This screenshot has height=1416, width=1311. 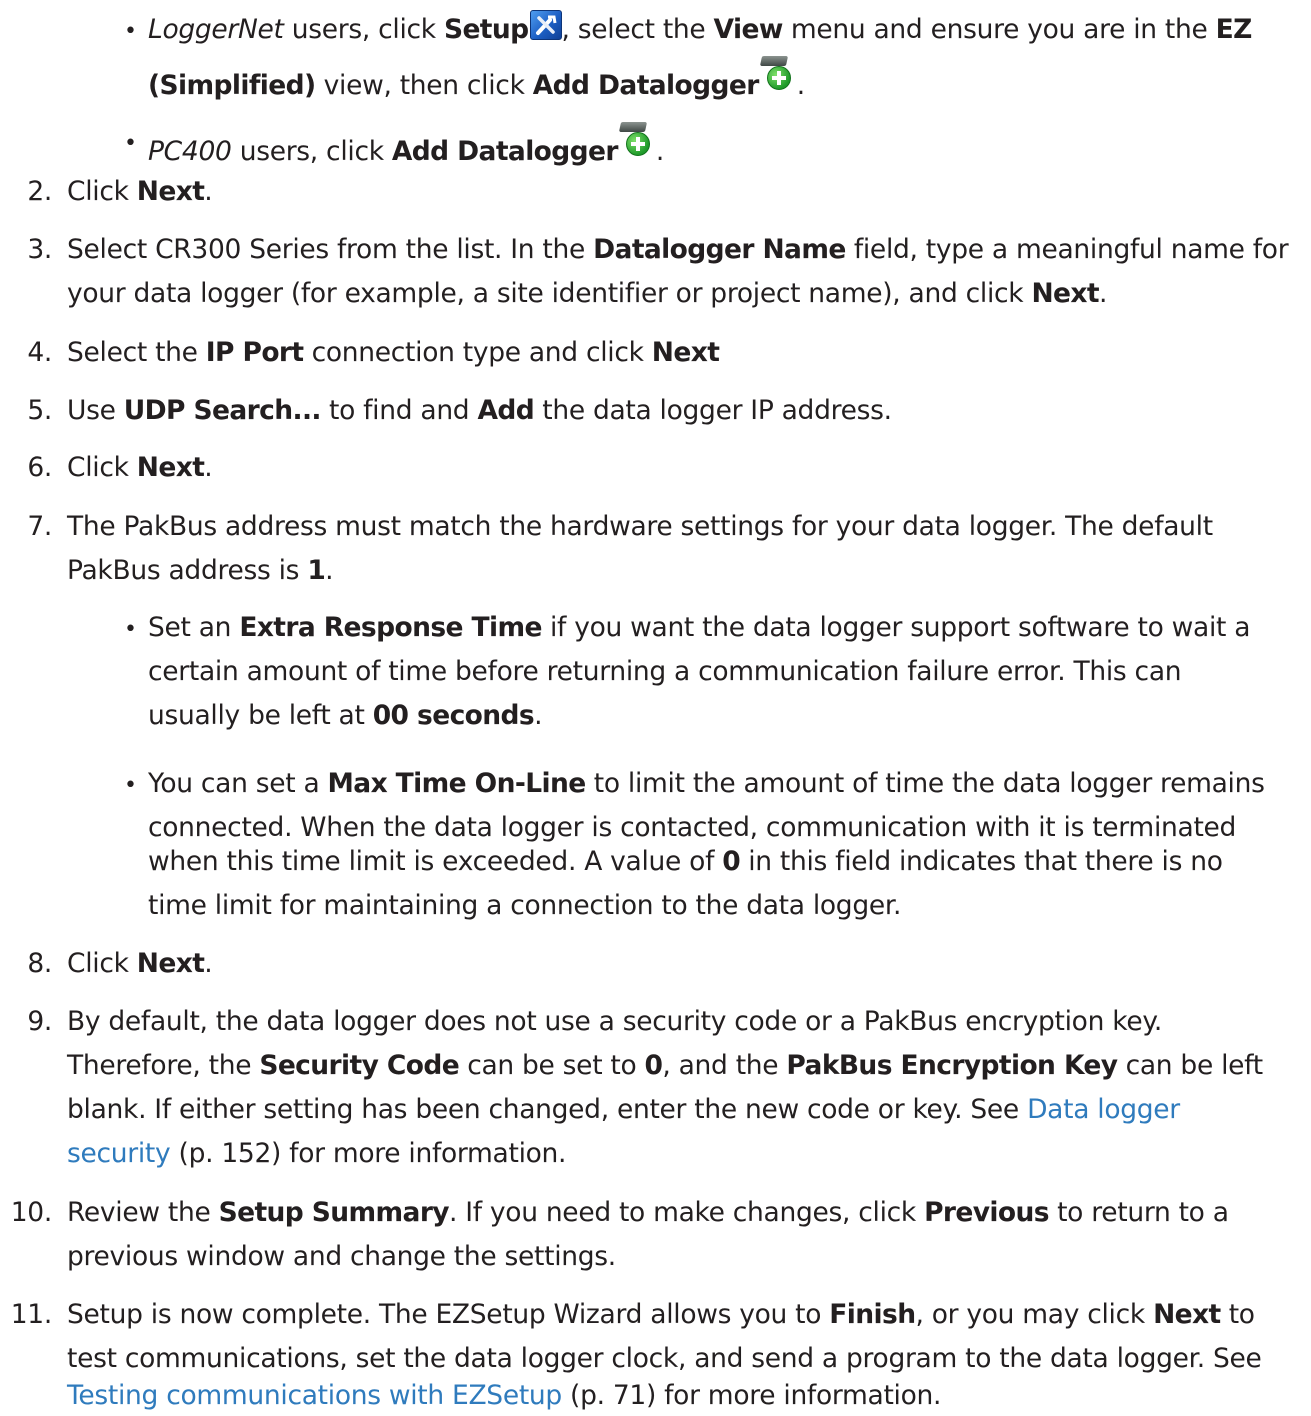 What do you see at coordinates (317, 1153) in the screenshot?
I see `step-9-line4: security (p. 152) for more information.` at bounding box center [317, 1153].